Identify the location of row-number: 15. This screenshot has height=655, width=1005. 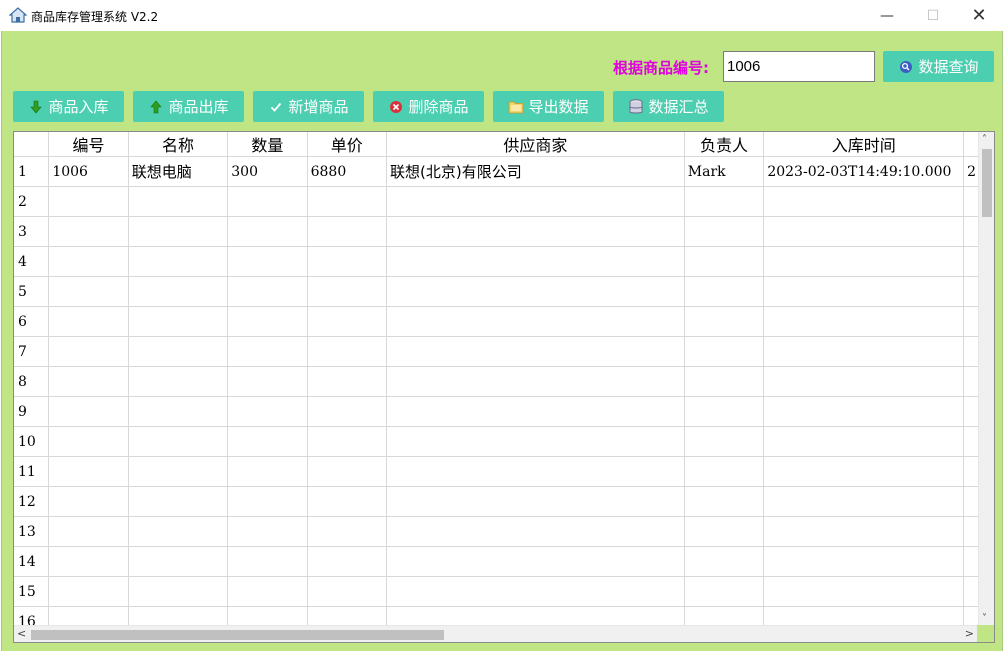
(32, 591).